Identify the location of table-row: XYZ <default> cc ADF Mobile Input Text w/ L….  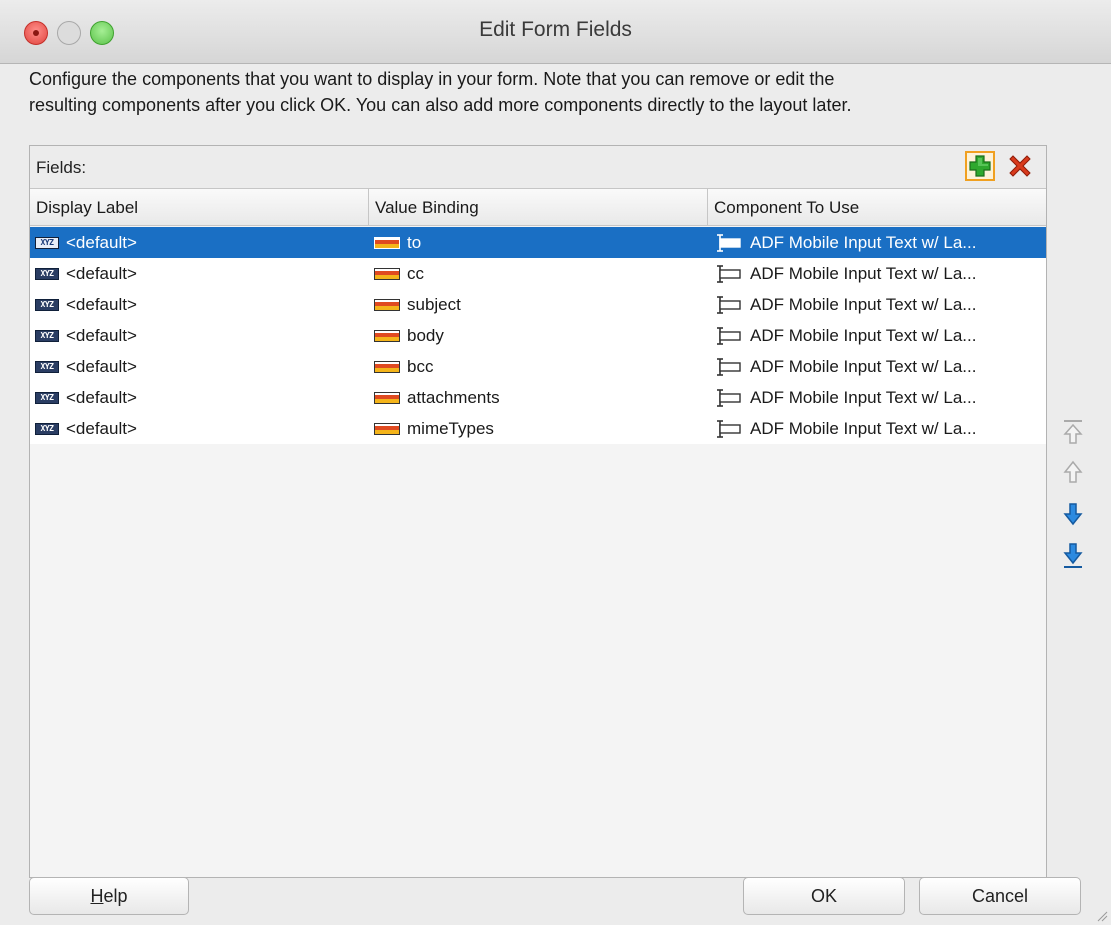
(538, 273).